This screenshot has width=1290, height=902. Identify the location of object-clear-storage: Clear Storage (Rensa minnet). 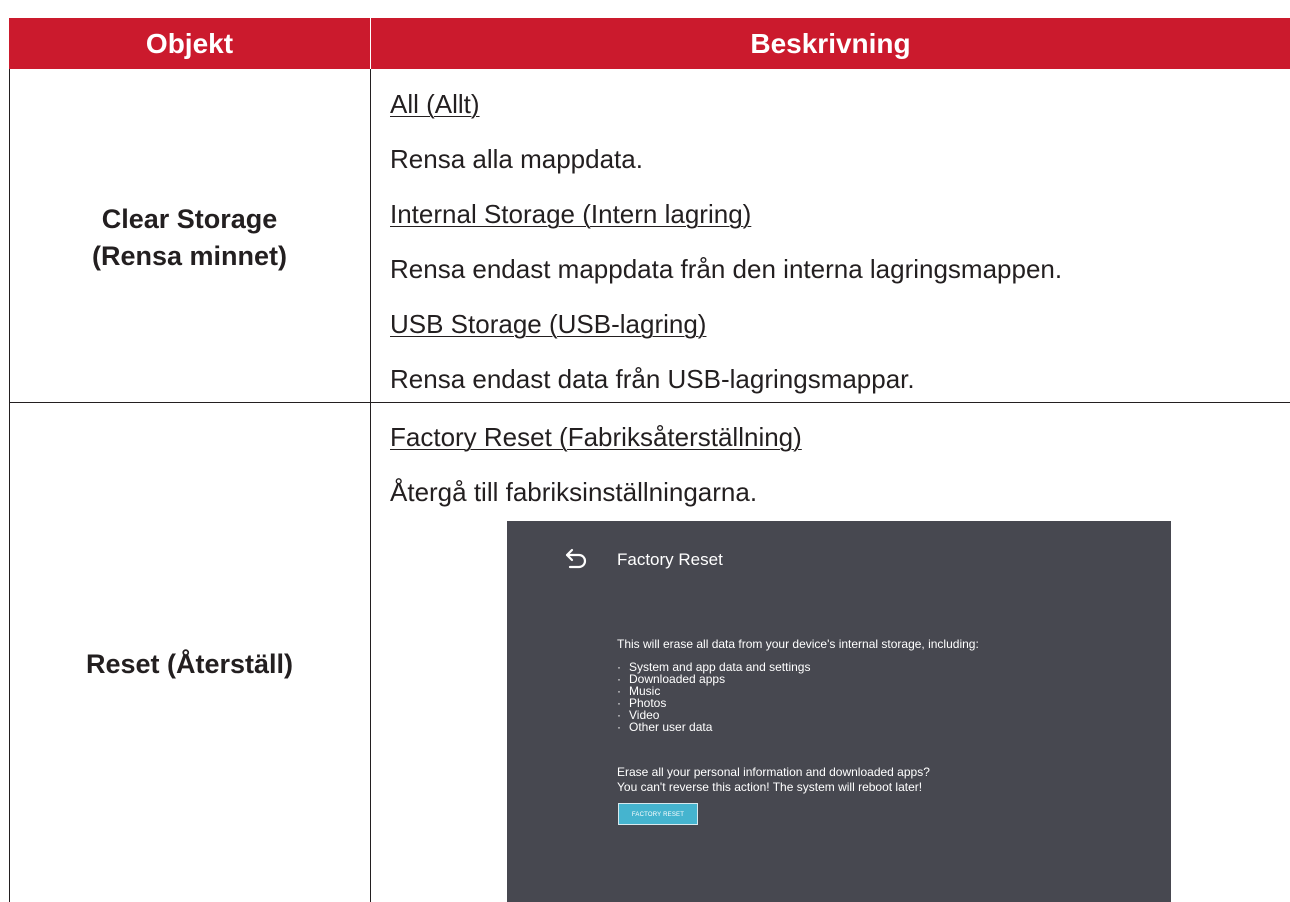
(189, 238).